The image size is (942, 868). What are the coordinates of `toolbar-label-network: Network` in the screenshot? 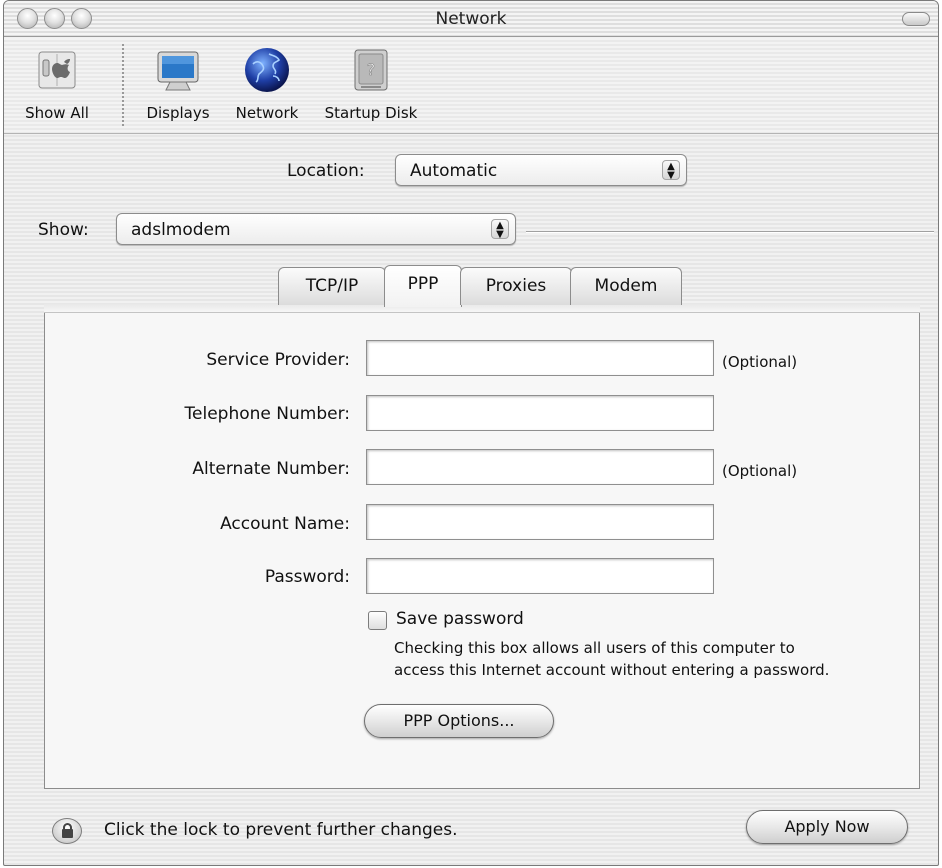 It's located at (267, 113).